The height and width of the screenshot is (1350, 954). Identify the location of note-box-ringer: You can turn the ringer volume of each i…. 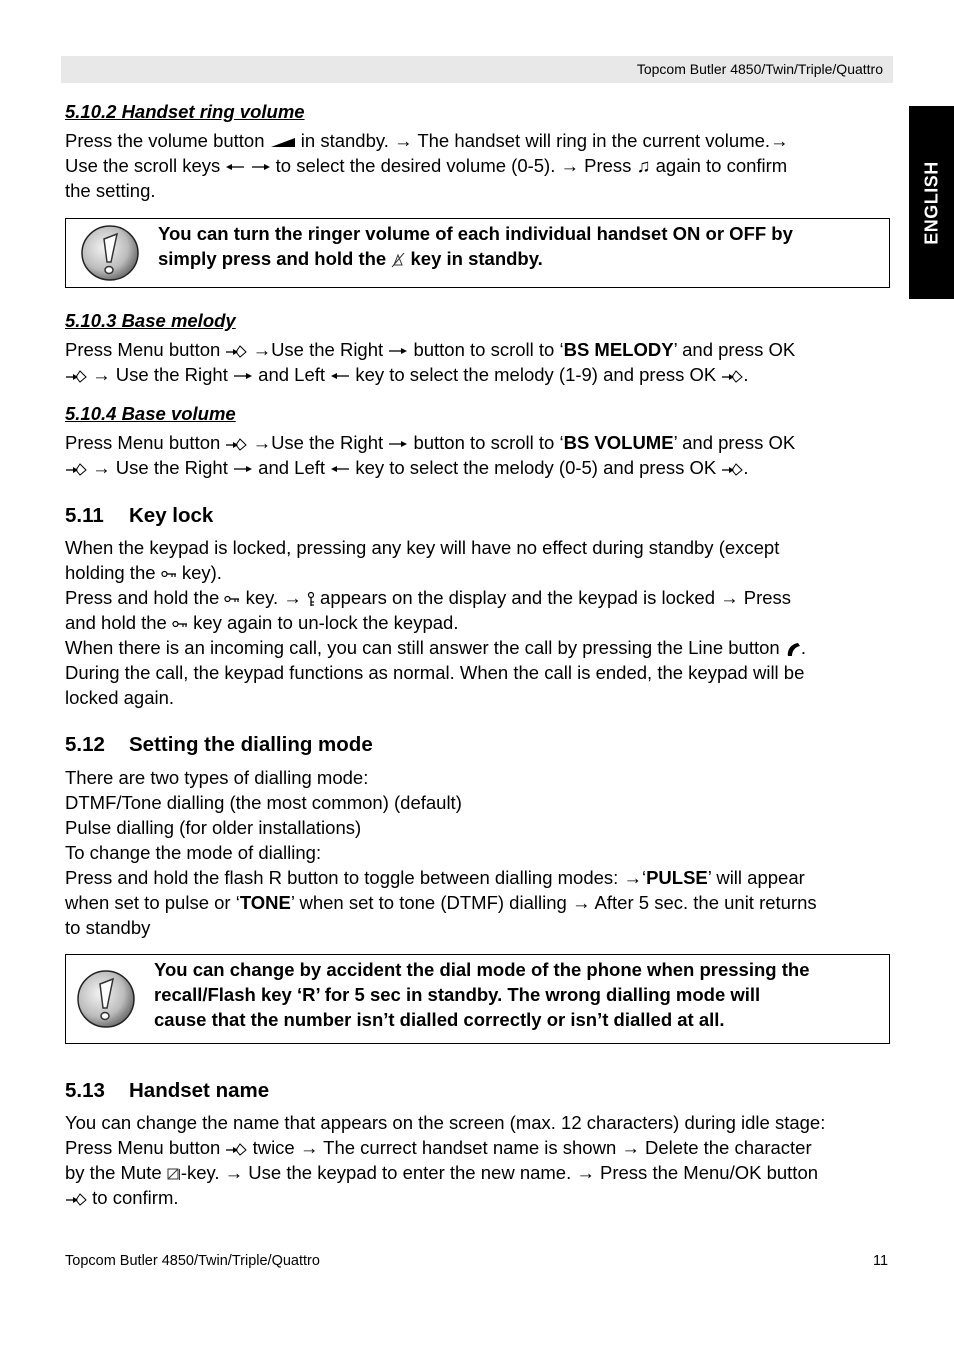
(477, 253).